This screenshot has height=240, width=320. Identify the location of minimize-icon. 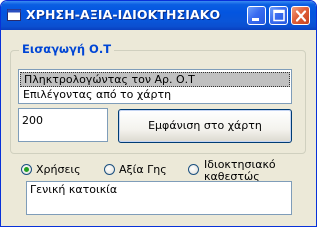
(255, 19).